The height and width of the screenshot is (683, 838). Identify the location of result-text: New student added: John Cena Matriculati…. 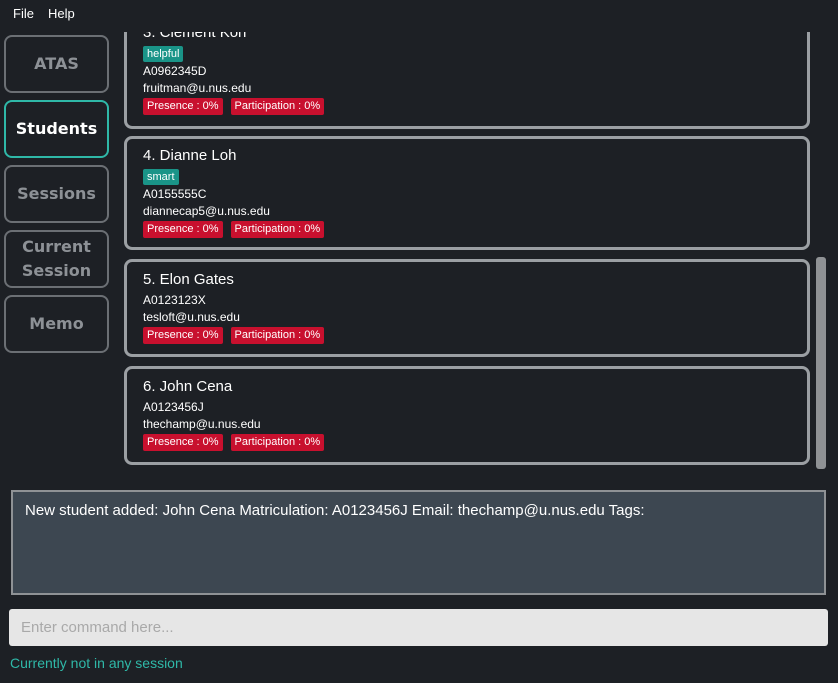
(335, 510).